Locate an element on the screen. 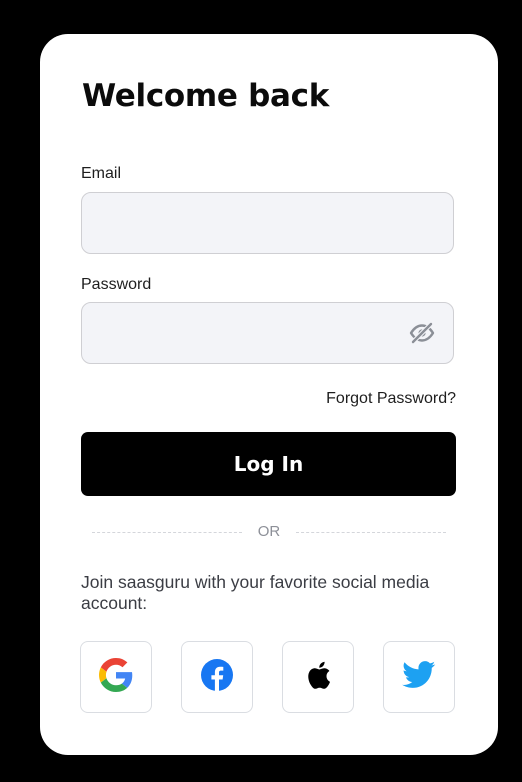 Image resolution: width=522 pixels, height=782 pixels. or-divider: OR is located at coordinates (269, 533).